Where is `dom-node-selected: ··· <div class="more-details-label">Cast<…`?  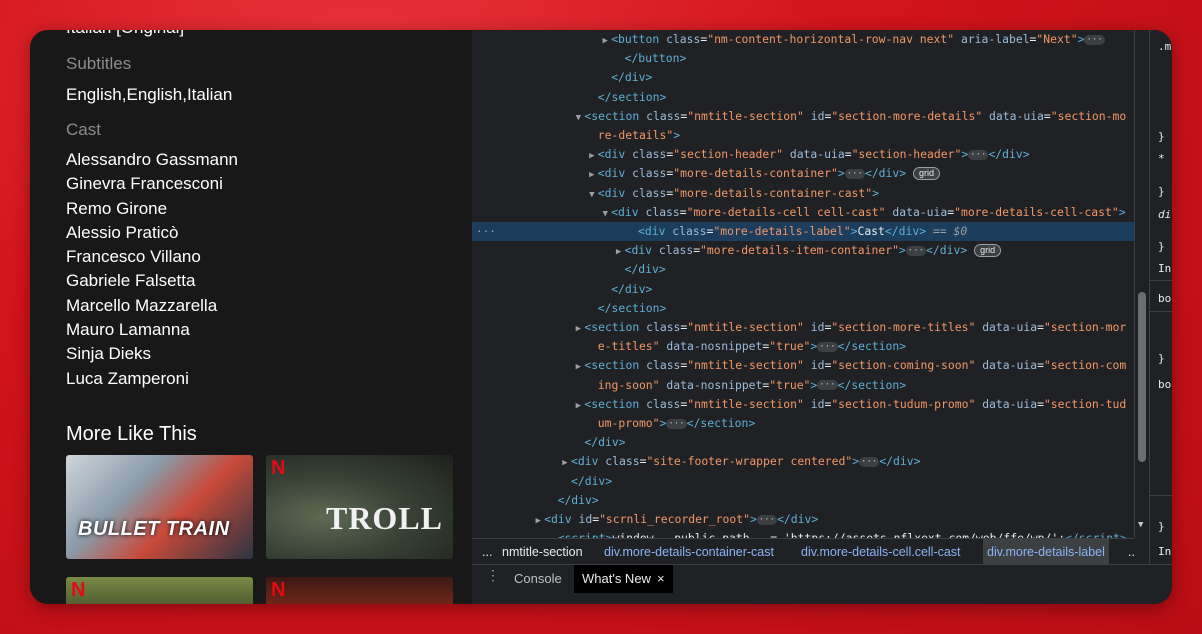
dom-node-selected: ··· <div class="more-details-label">Cast<… is located at coordinates (803, 231).